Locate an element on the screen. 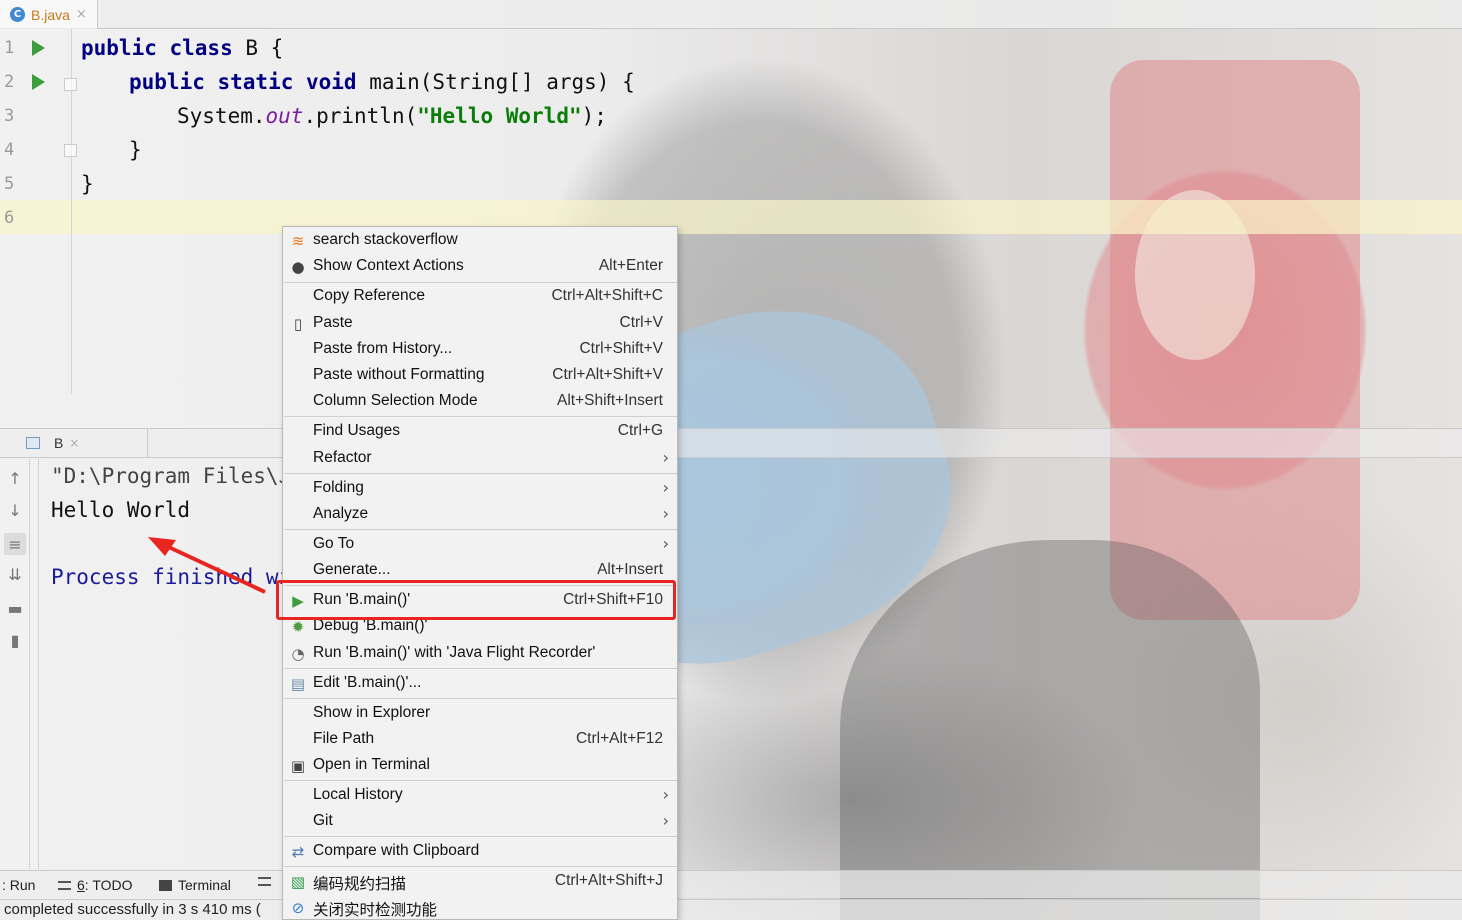 The width and height of the screenshot is (1462, 920). code-line-3: System.out.println("Hello World"); is located at coordinates (392, 116).